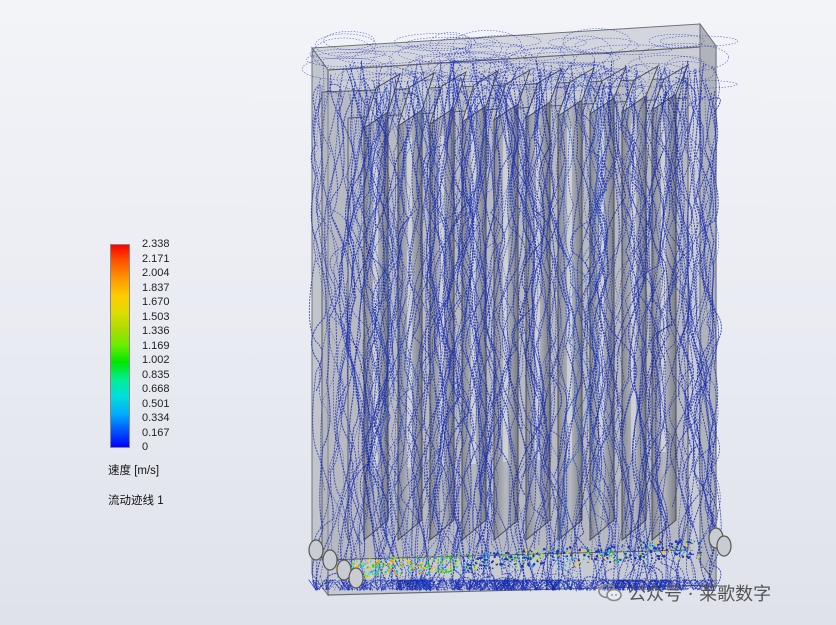 The width and height of the screenshot is (836, 625). I want to click on legend-tick: 1.670, so click(156, 302).